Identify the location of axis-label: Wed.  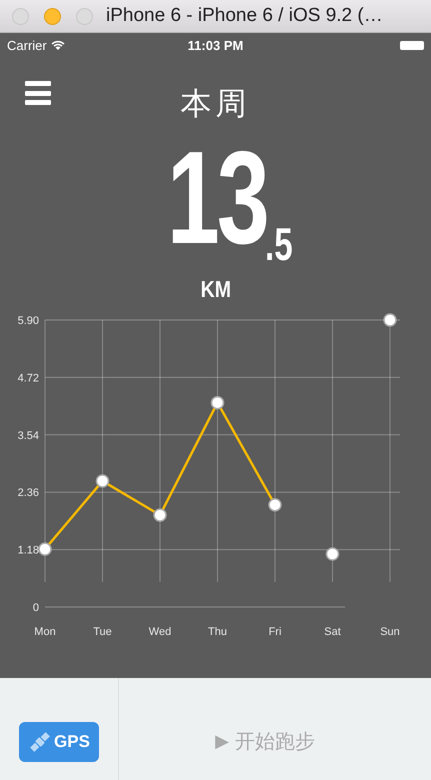
(160, 632).